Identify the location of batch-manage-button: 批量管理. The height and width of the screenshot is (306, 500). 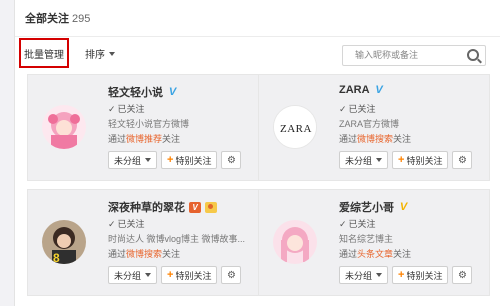
(44, 53).